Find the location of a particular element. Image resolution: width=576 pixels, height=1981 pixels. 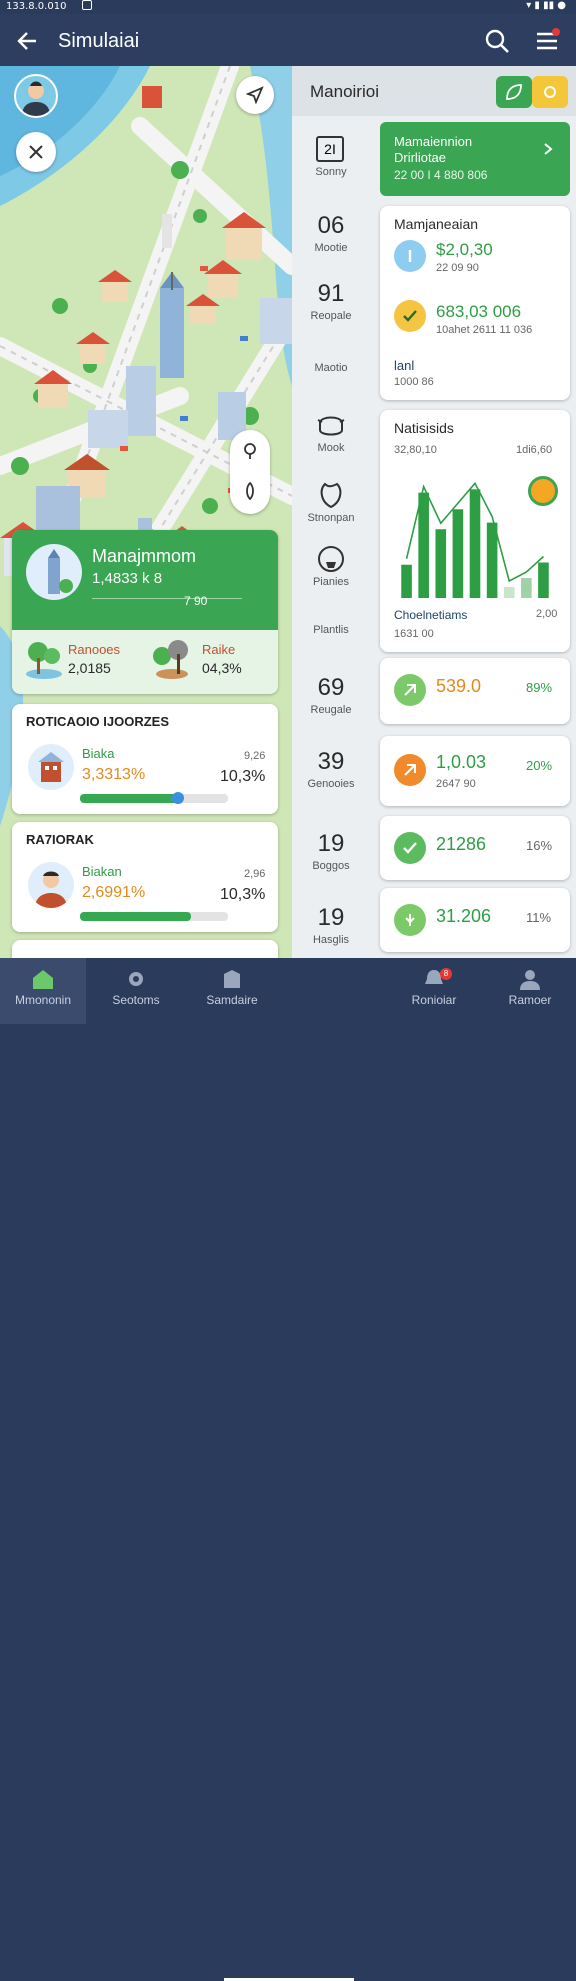

statistics-sub-right: 1di6,60 is located at coordinates (534, 450).